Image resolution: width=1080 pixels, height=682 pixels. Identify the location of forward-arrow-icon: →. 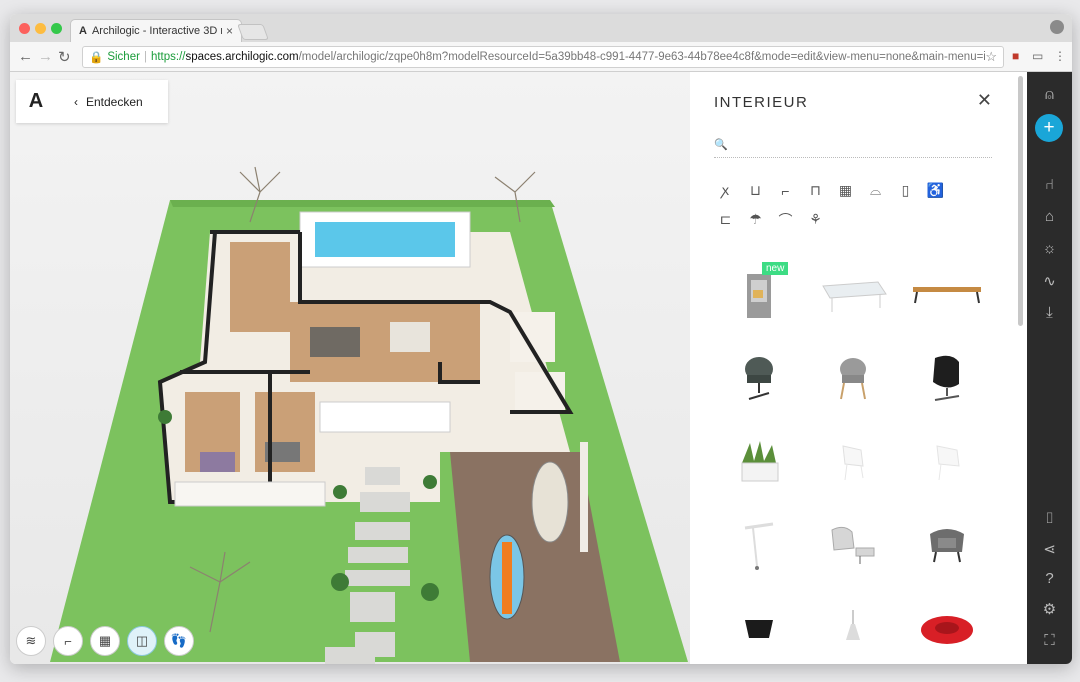
(45, 56).